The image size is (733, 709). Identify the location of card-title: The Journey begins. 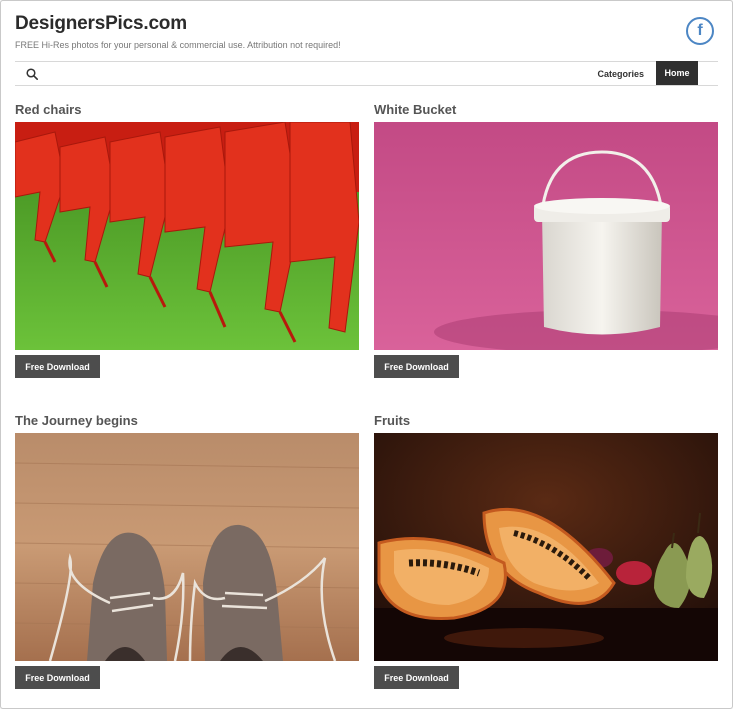
(76, 420).